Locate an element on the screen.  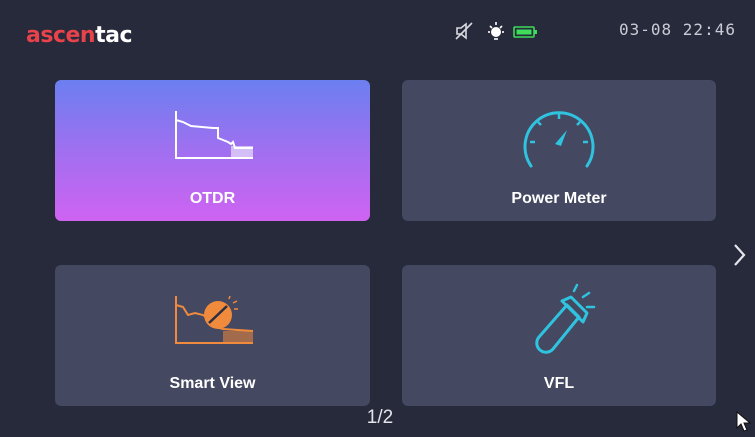
flashlight-icon is located at coordinates (565, 318).